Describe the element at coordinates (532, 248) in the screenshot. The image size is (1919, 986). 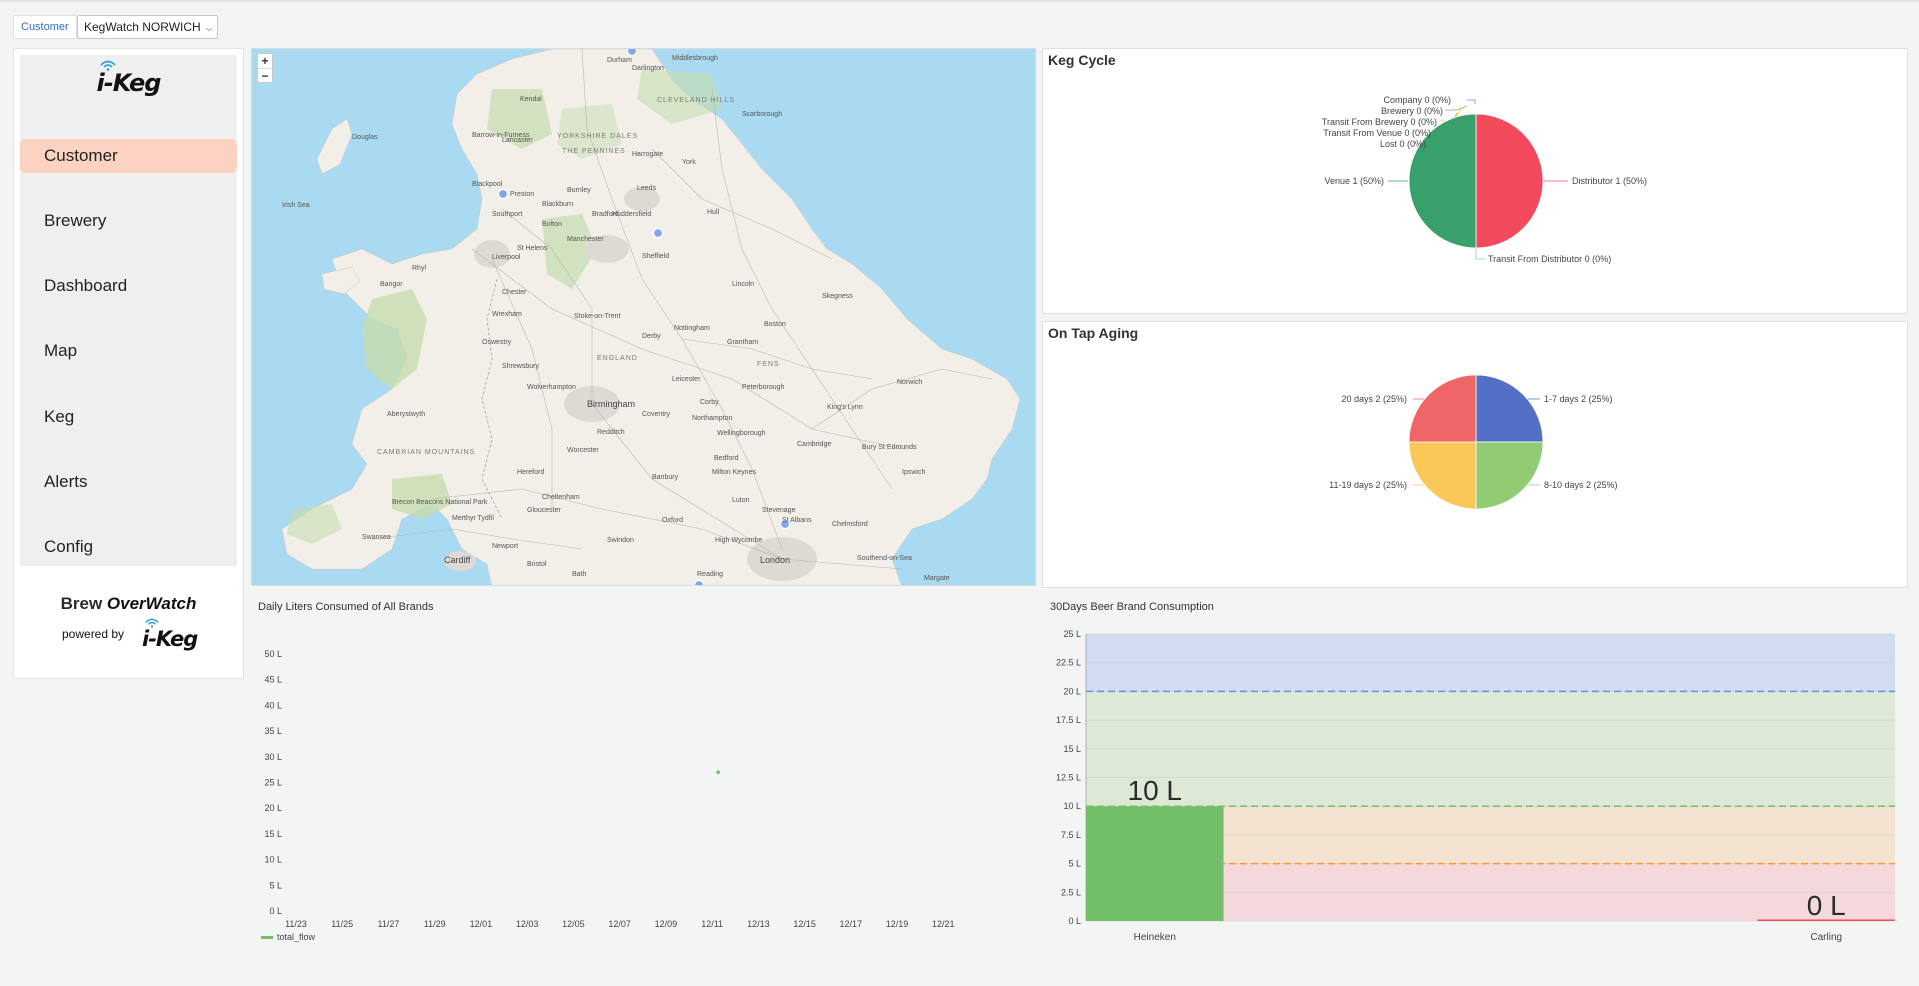
I see `map-label: St Helens` at that location.